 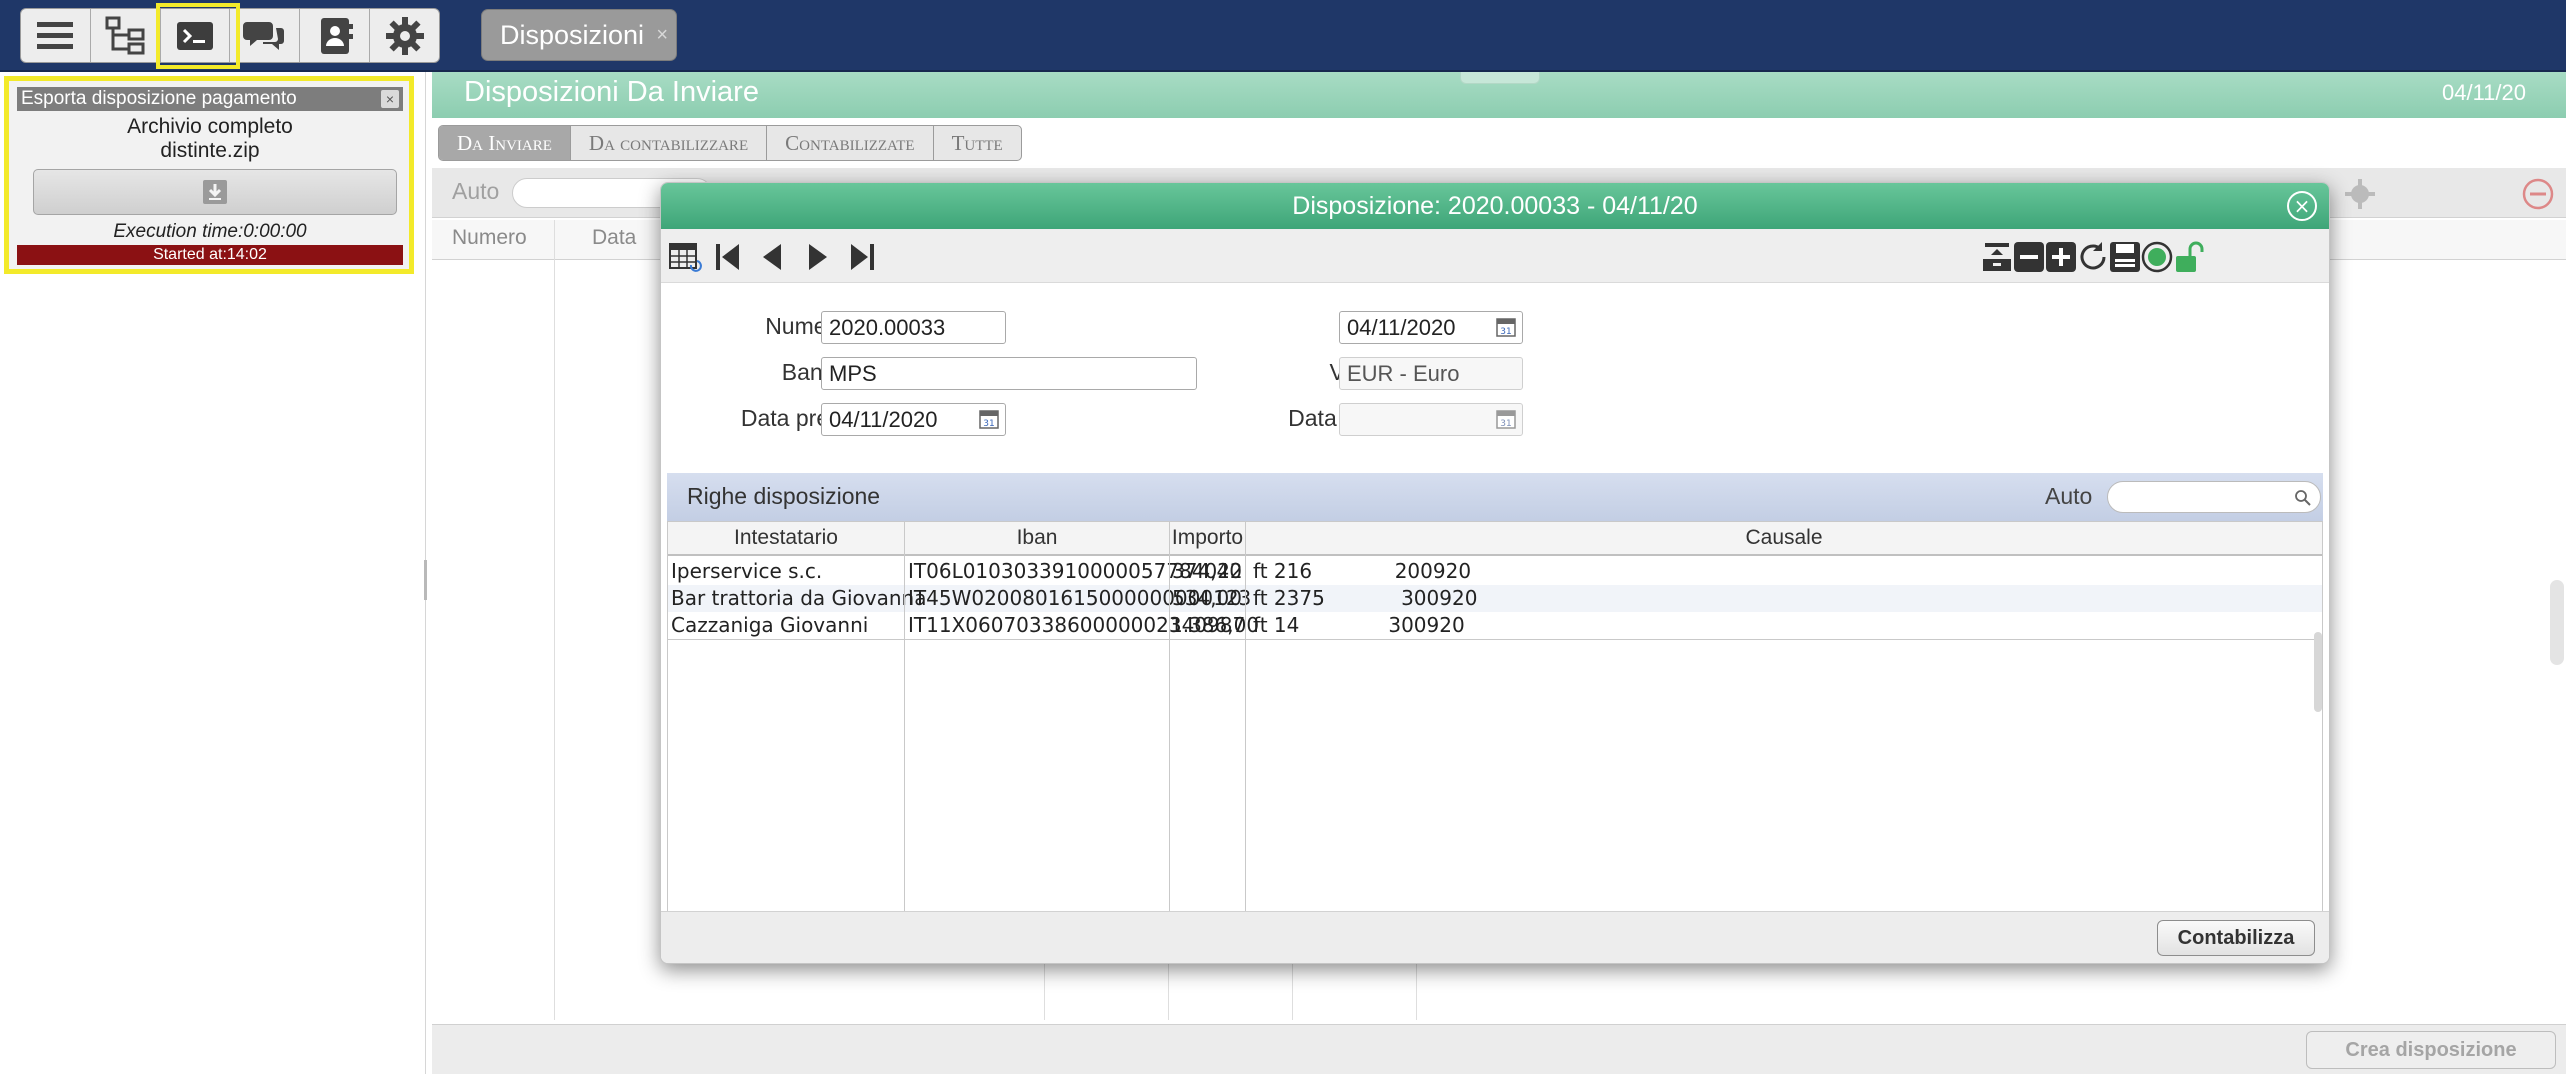 What do you see at coordinates (2303, 498) in the screenshot?
I see `search-icon` at bounding box center [2303, 498].